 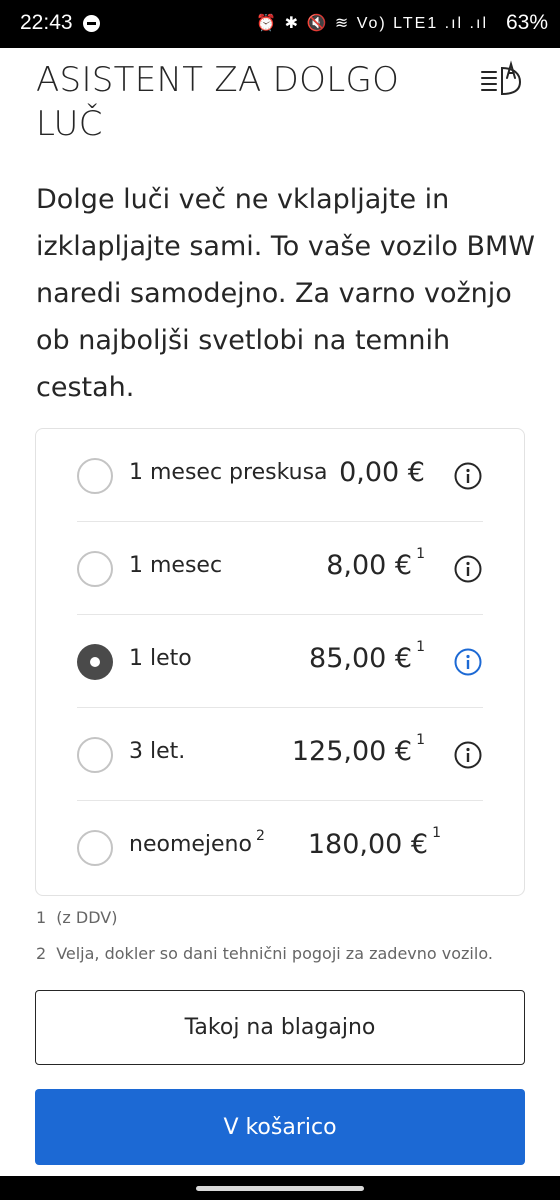 I want to click on status-indicators: ⏰ ✱ 🔇 ≋ Vo) LTE1 .ıl .ıl, so click(x=372, y=23).